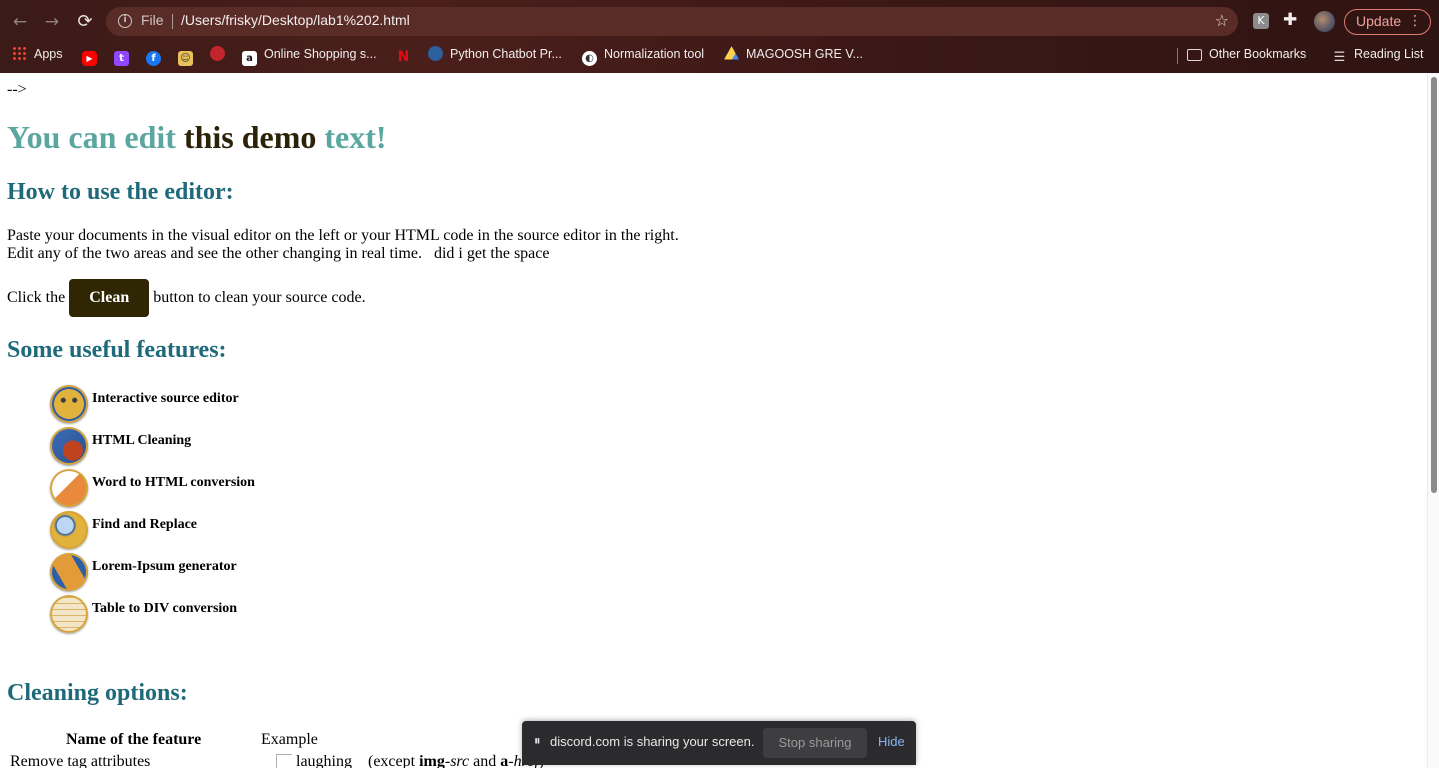  I want to click on comment-leftover-text: -->, so click(17, 89).